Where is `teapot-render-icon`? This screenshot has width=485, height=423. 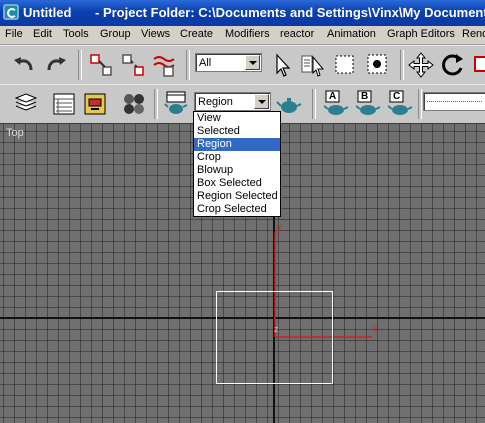 teapot-render-icon is located at coordinates (176, 102).